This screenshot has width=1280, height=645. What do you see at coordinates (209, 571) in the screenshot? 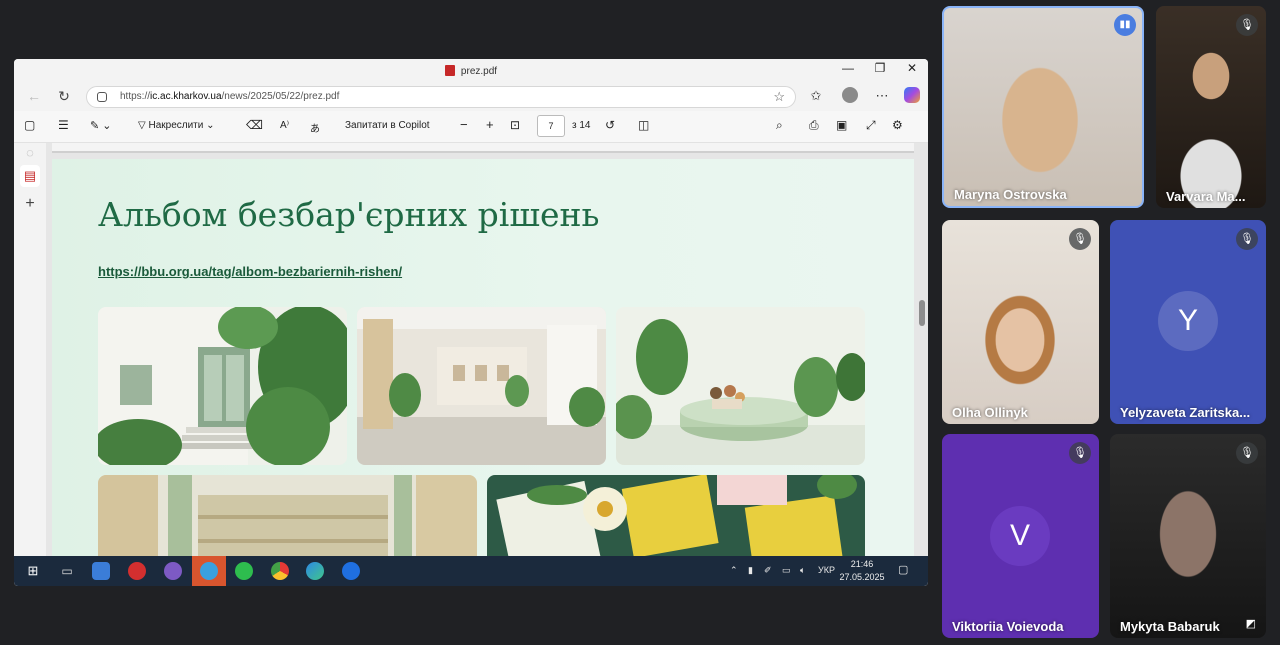
I see `telegram-active-icon` at bounding box center [209, 571].